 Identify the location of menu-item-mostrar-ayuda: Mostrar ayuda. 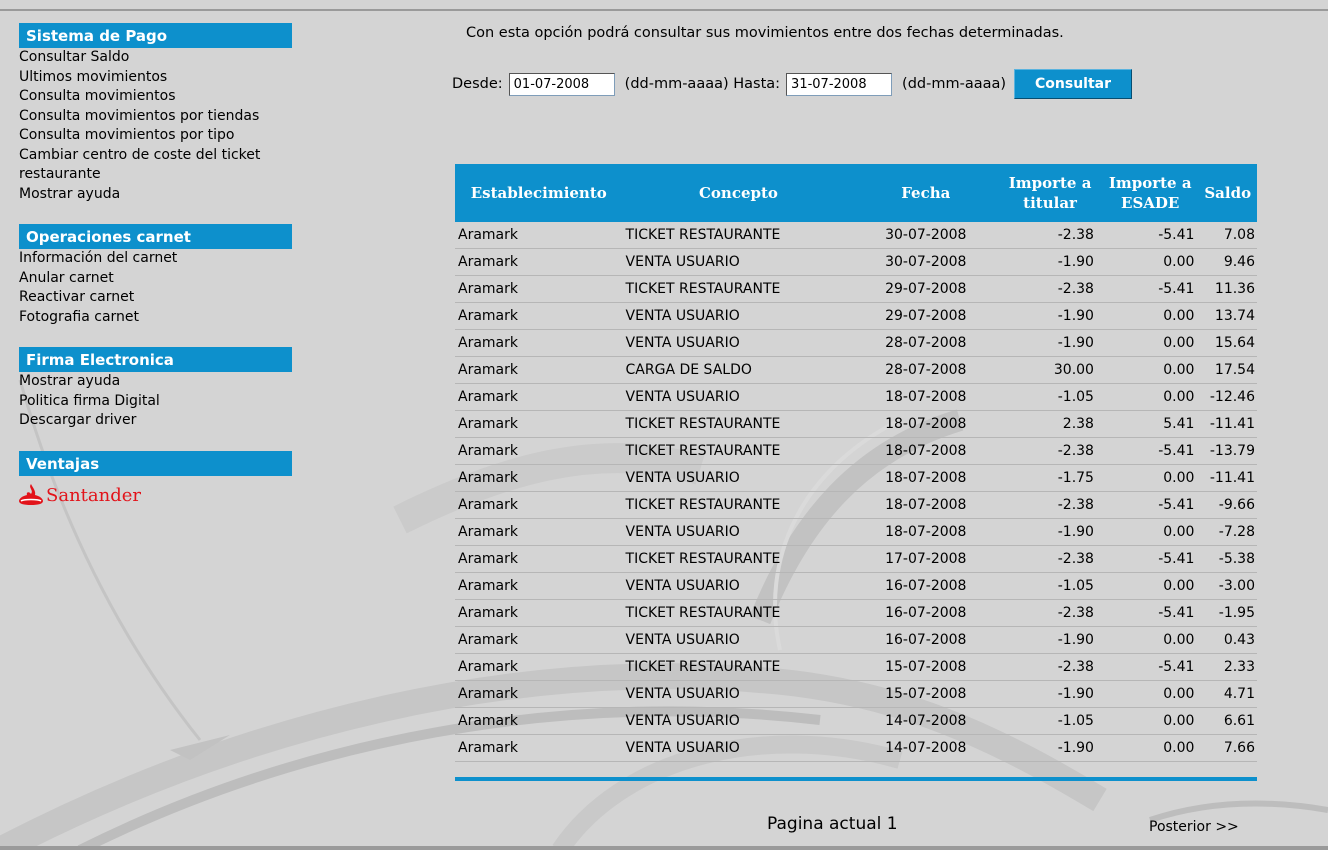
(155, 195).